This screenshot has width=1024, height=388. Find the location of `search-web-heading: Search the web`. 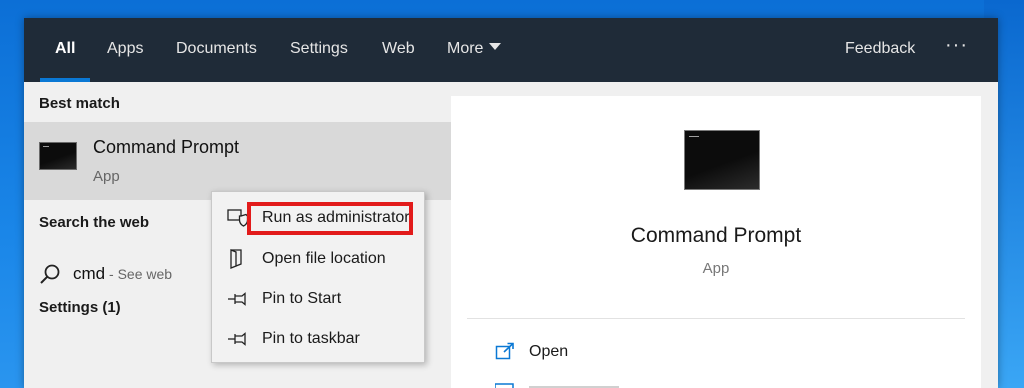

search-web-heading: Search the web is located at coordinates (94, 222).